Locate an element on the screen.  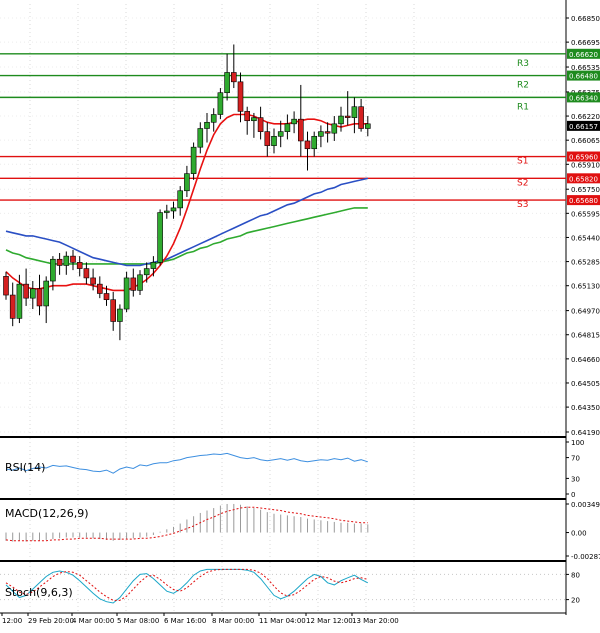
rsi-label: RSI(14) is located at coordinates (25, 467).